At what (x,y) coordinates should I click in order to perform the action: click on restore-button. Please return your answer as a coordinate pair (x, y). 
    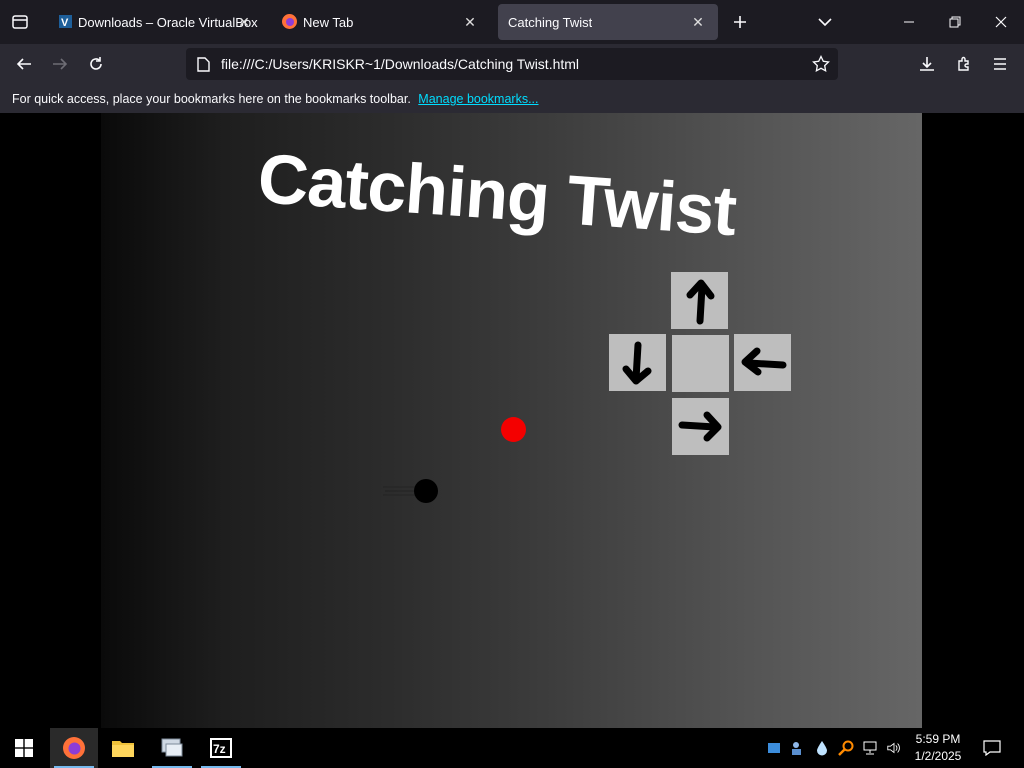
    Looking at the image, I should click on (955, 22).